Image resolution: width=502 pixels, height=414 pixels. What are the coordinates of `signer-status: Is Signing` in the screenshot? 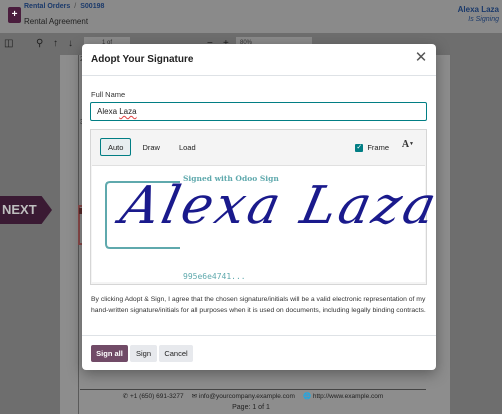 It's located at (483, 19).